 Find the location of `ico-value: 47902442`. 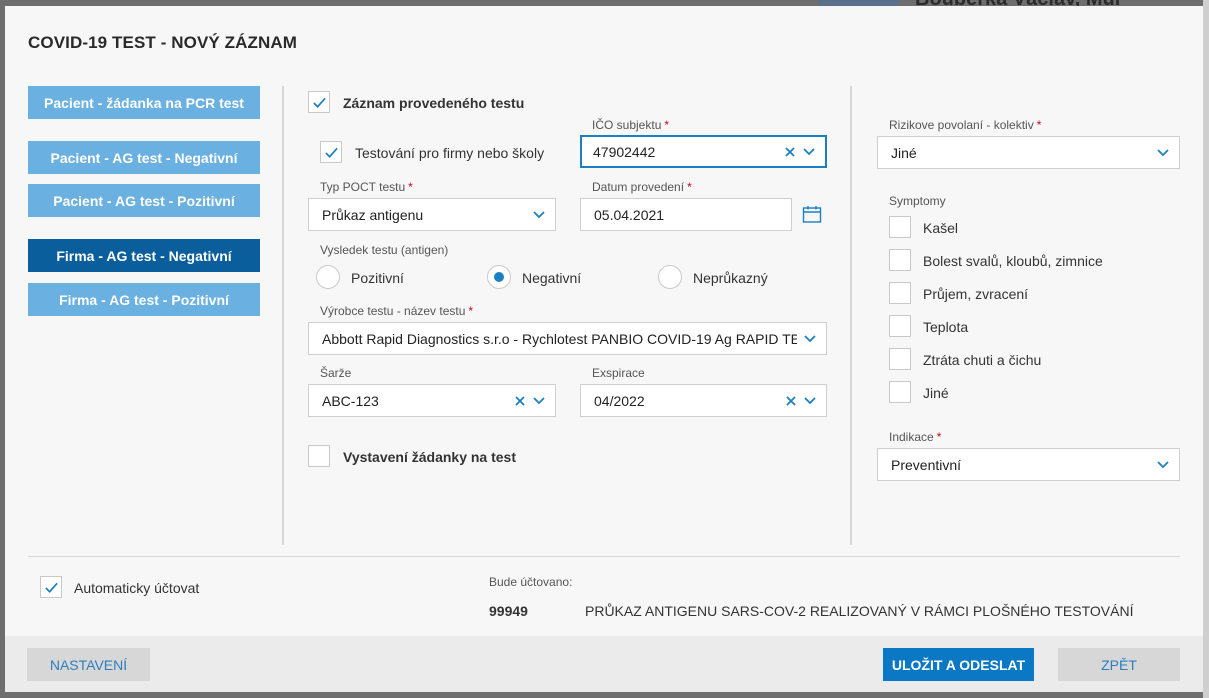

ico-value: 47902442 is located at coordinates (624, 151).